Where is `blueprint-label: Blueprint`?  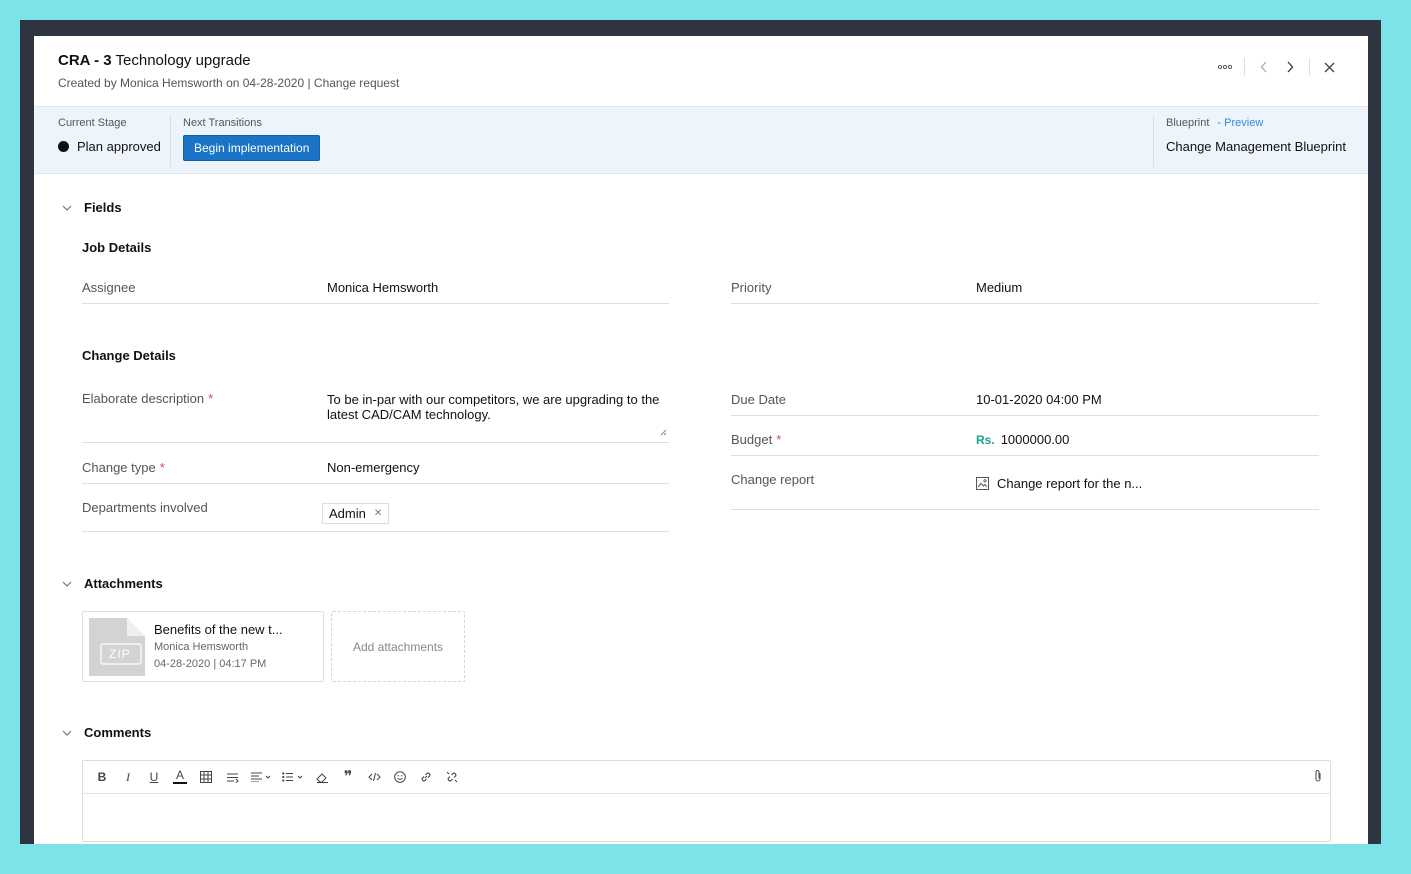 blueprint-label: Blueprint is located at coordinates (1188, 123).